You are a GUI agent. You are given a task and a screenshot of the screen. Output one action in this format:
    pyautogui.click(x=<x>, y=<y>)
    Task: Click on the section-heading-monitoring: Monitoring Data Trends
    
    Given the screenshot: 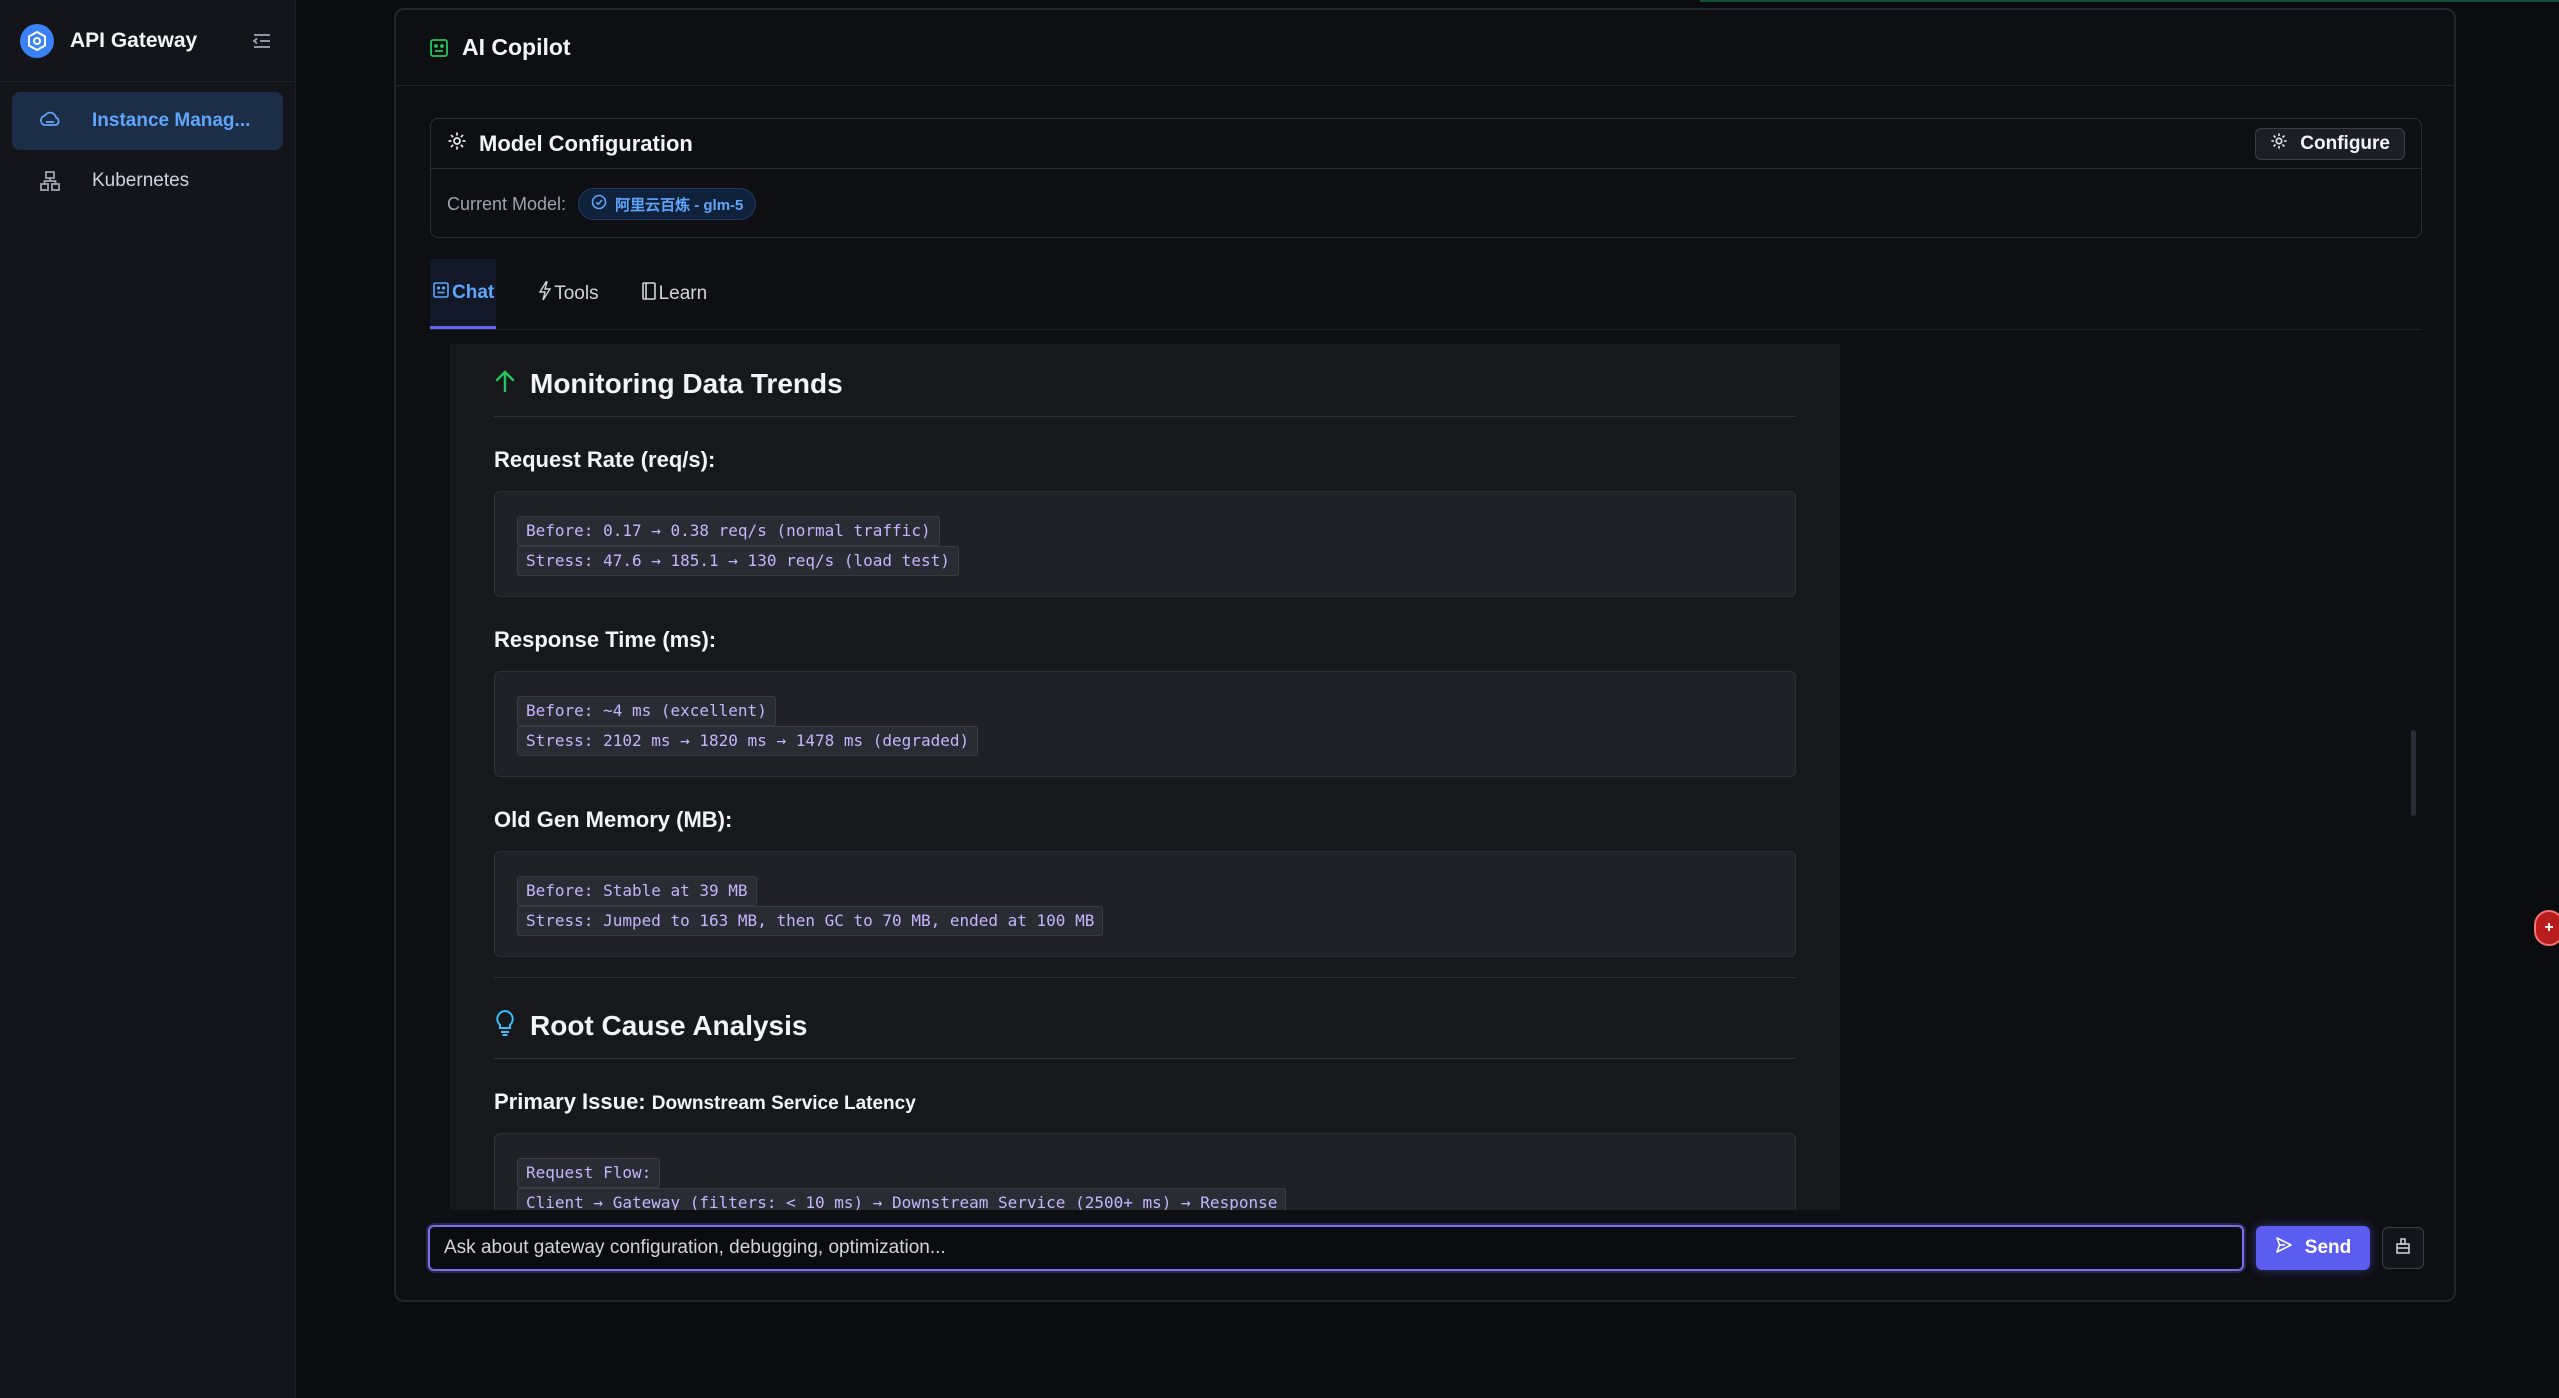 What is the action you would take?
    pyautogui.click(x=1145, y=384)
    